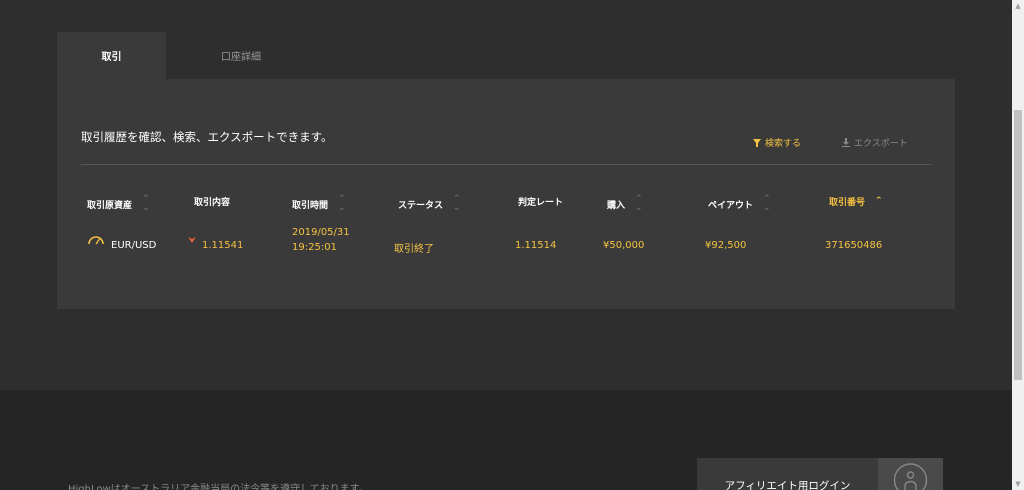 This screenshot has height=490, width=1024. I want to click on cell-asset: EUR/USD, so click(134, 245).